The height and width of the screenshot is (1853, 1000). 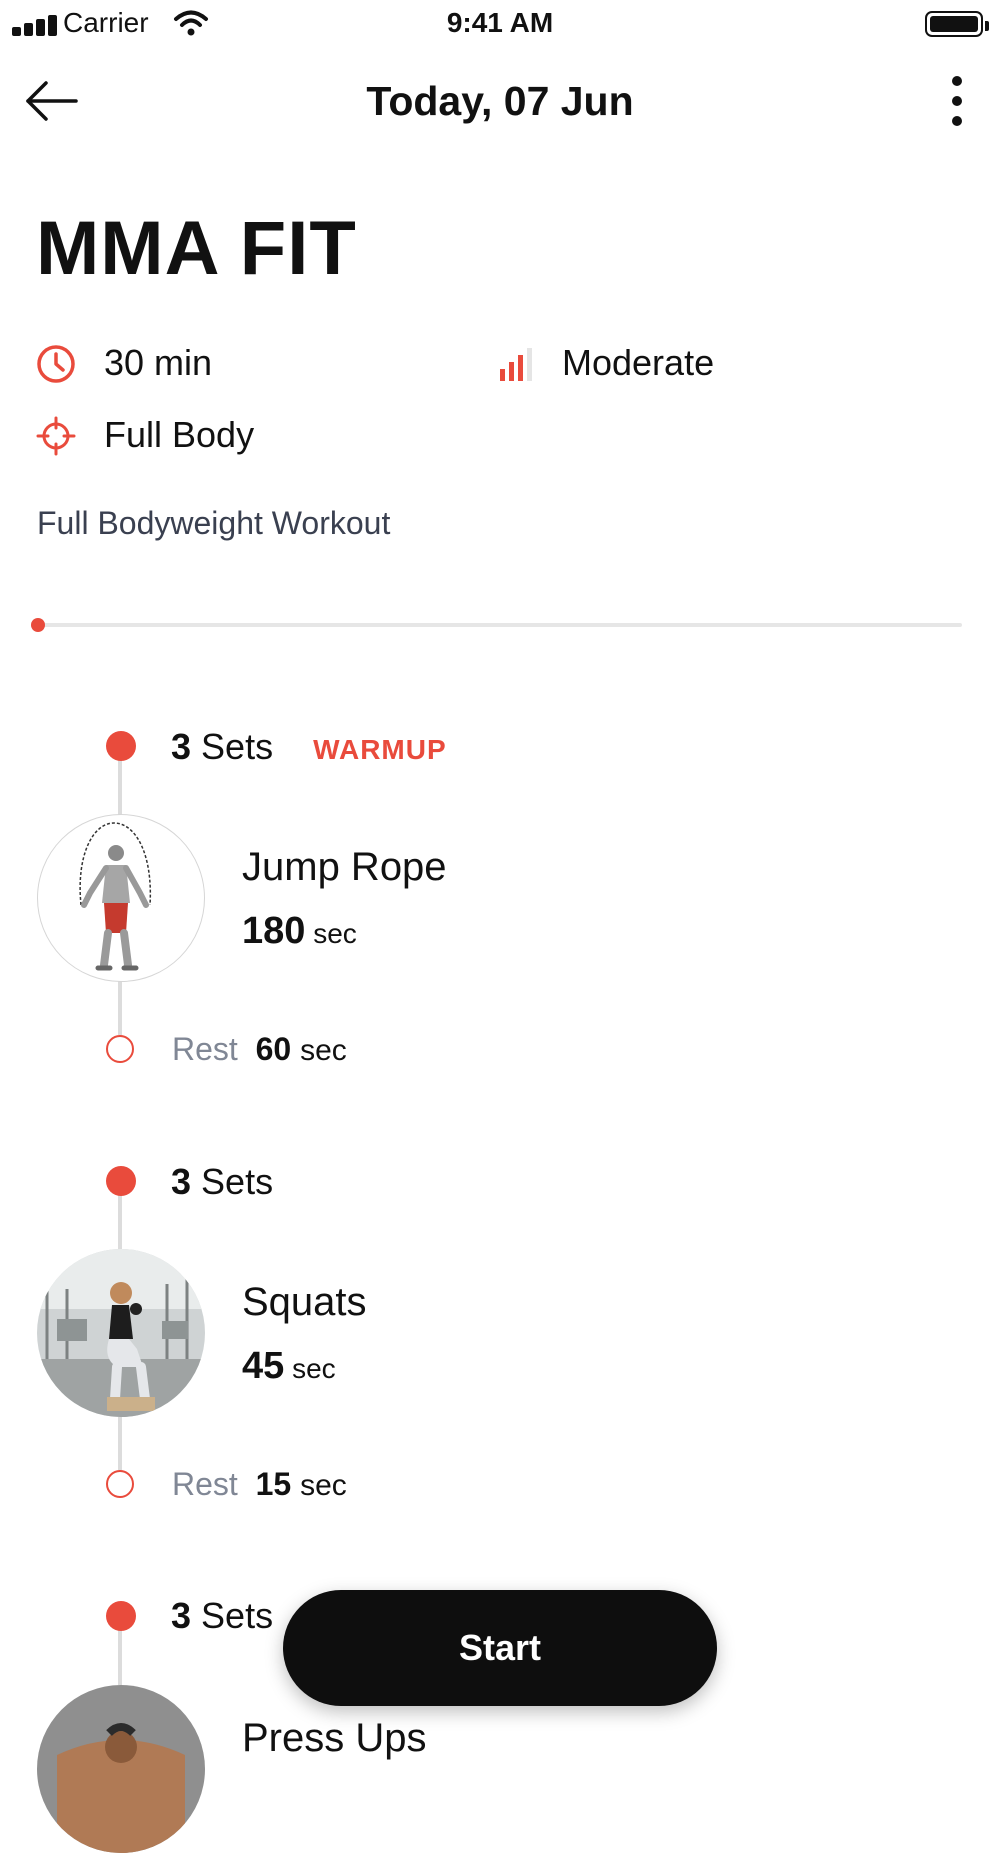 I want to click on exercise-thumbnail-jump-rope, so click(x=121, y=898).